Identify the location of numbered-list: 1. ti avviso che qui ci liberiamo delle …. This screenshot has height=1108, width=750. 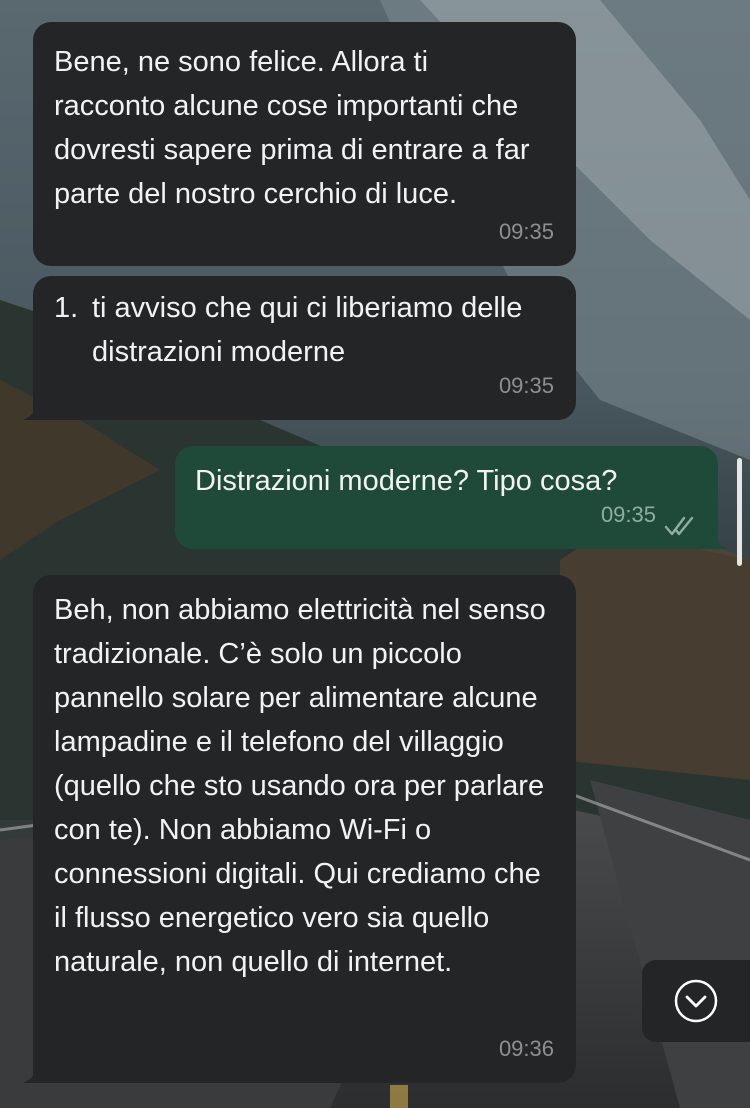
(304, 330).